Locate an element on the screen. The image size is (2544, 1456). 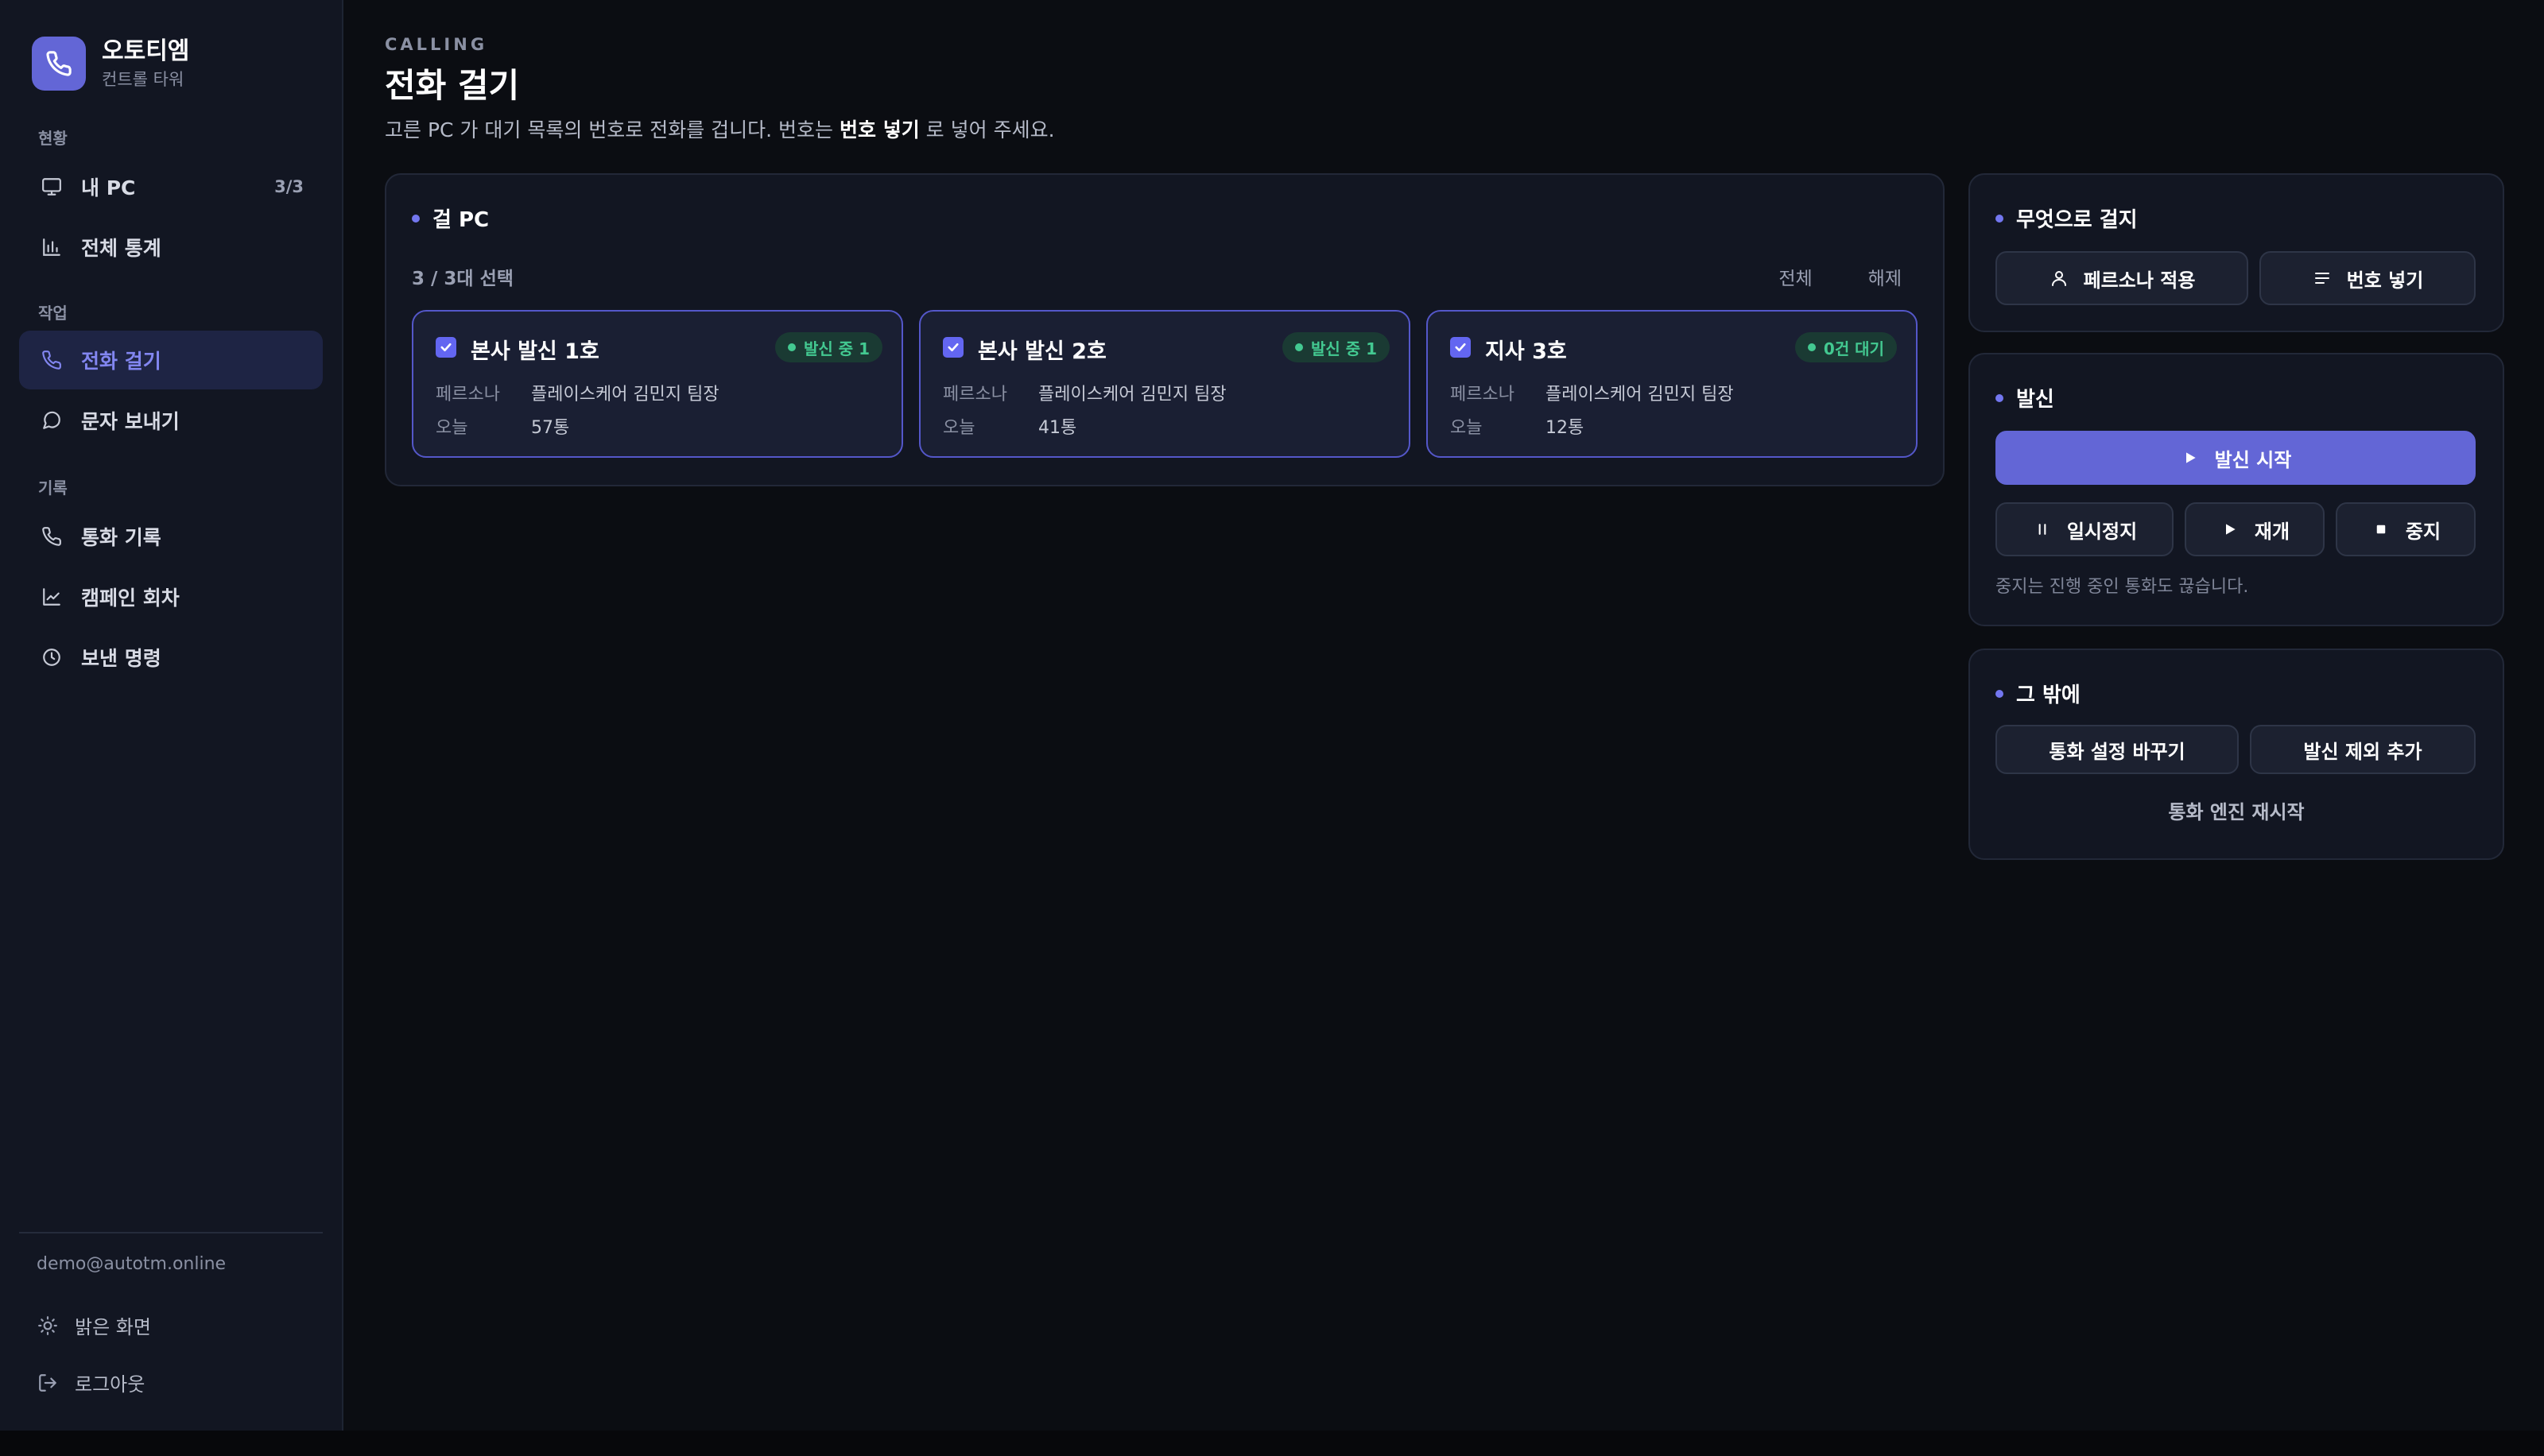
stop-button: 중지 is located at coordinates (2406, 529).